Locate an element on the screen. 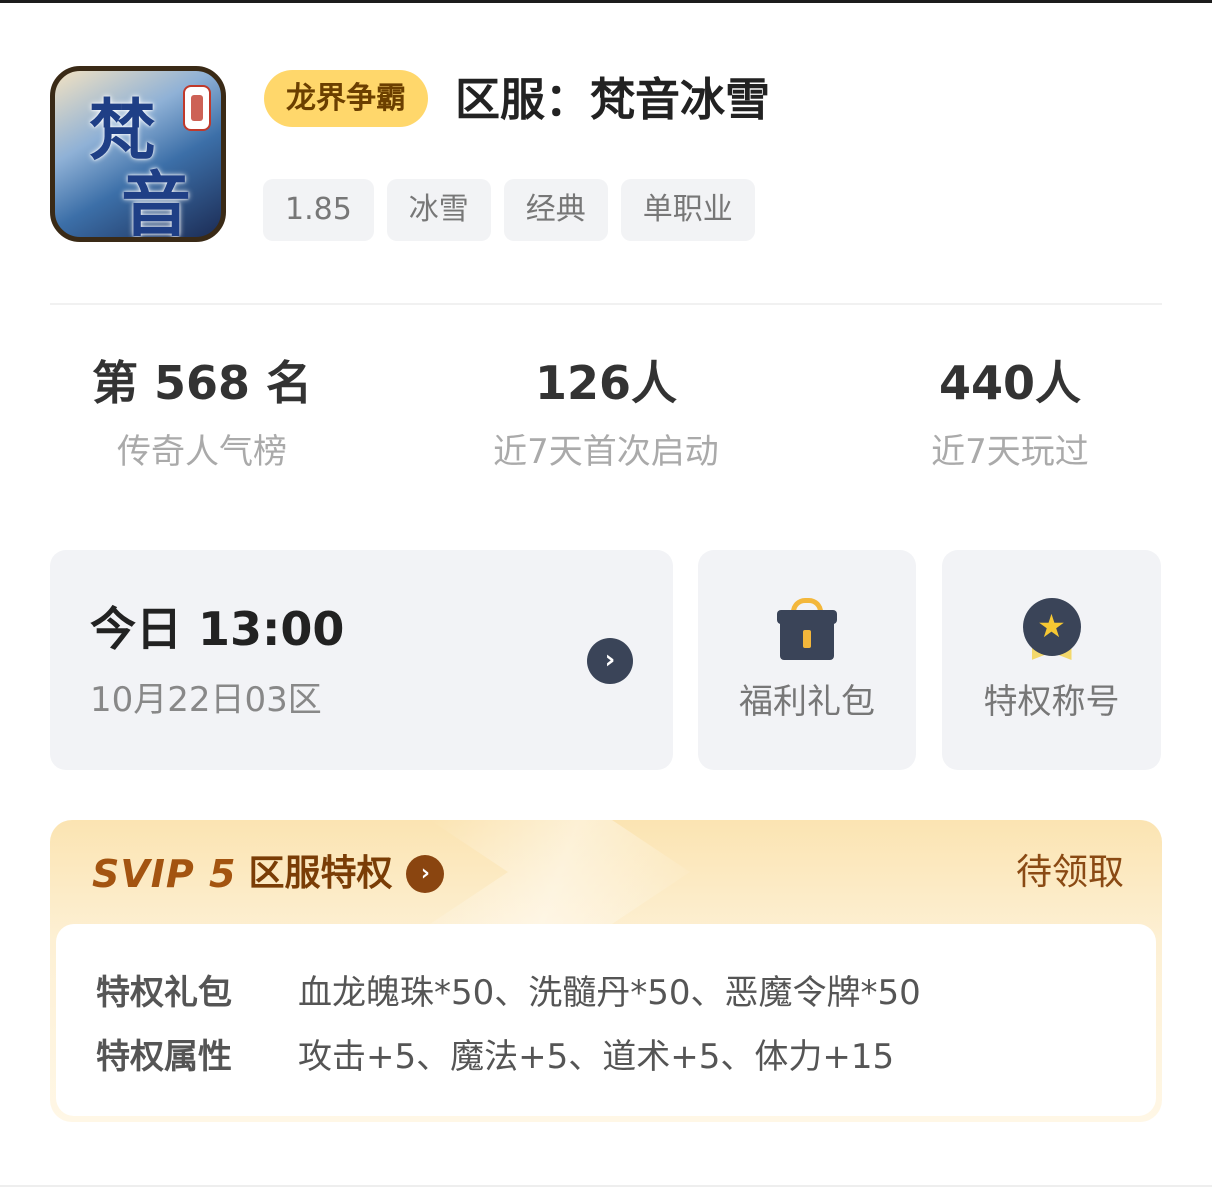 The image size is (1212, 1187). privilege-value: 攻击+5、魔法+5、道术+5、体力+15 is located at coordinates (596, 1056).